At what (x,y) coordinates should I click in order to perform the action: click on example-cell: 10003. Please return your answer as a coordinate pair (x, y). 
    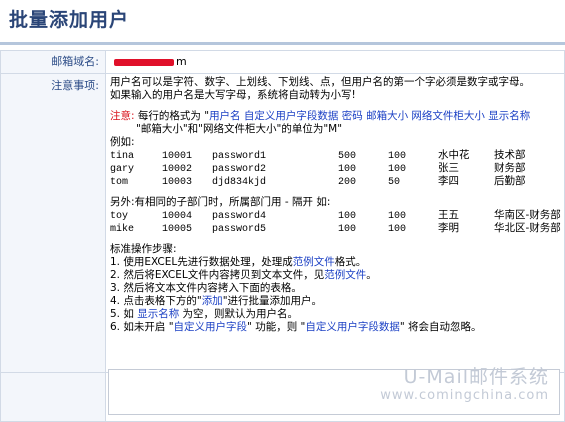
    Looking at the image, I should click on (177, 182).